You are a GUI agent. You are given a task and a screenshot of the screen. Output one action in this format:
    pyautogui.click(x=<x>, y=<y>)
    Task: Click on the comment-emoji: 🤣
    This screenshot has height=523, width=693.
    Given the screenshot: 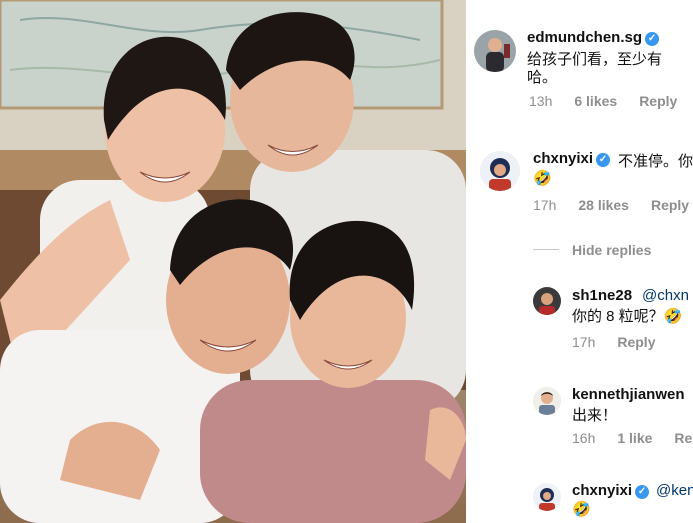 What is the action you would take?
    pyautogui.click(x=542, y=178)
    